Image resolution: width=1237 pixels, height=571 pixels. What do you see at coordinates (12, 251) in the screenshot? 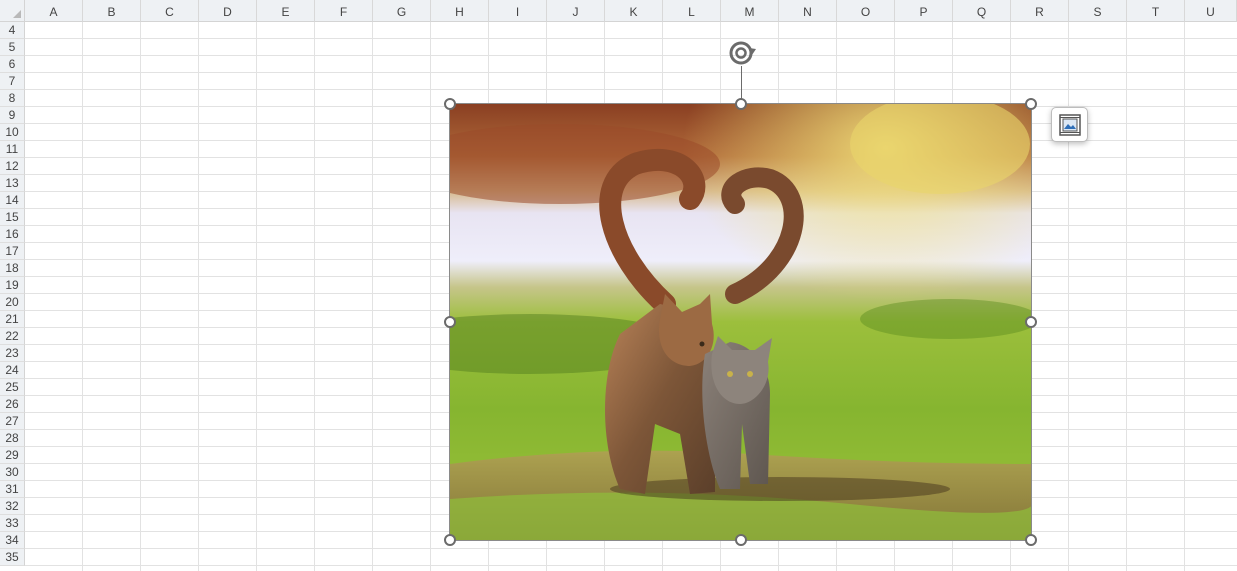
I see `row-header-17: 17` at bounding box center [12, 251].